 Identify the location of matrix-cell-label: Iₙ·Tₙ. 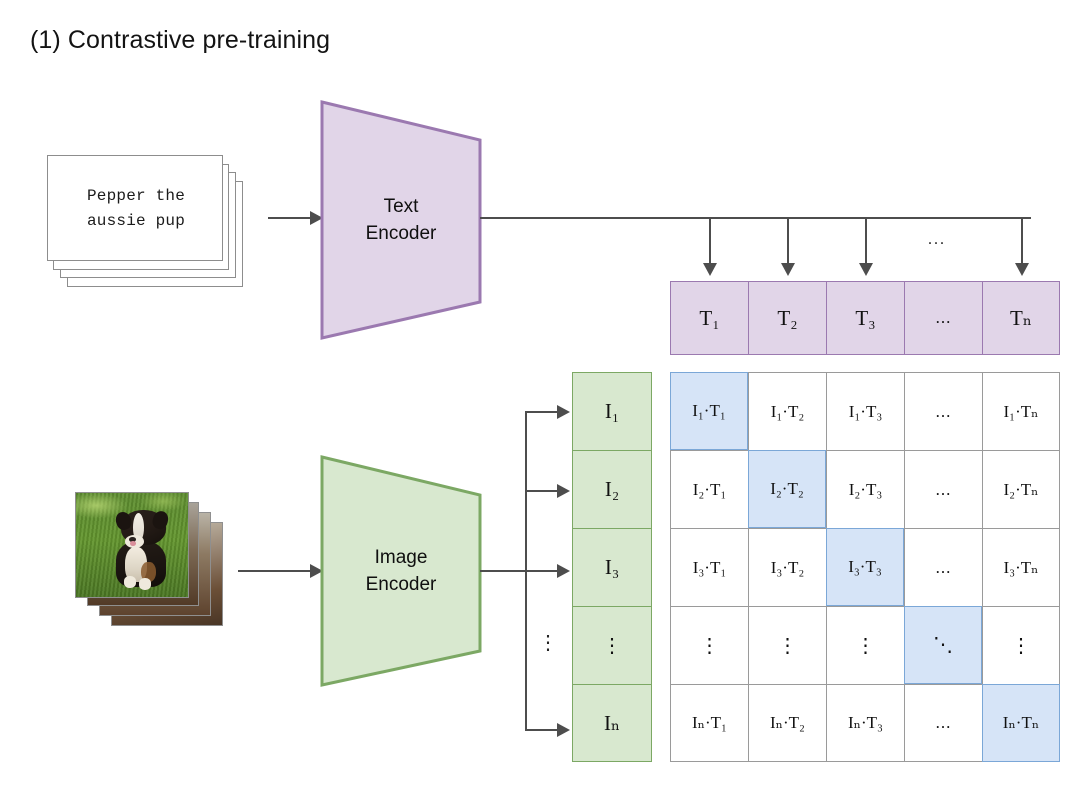
(1021, 722).